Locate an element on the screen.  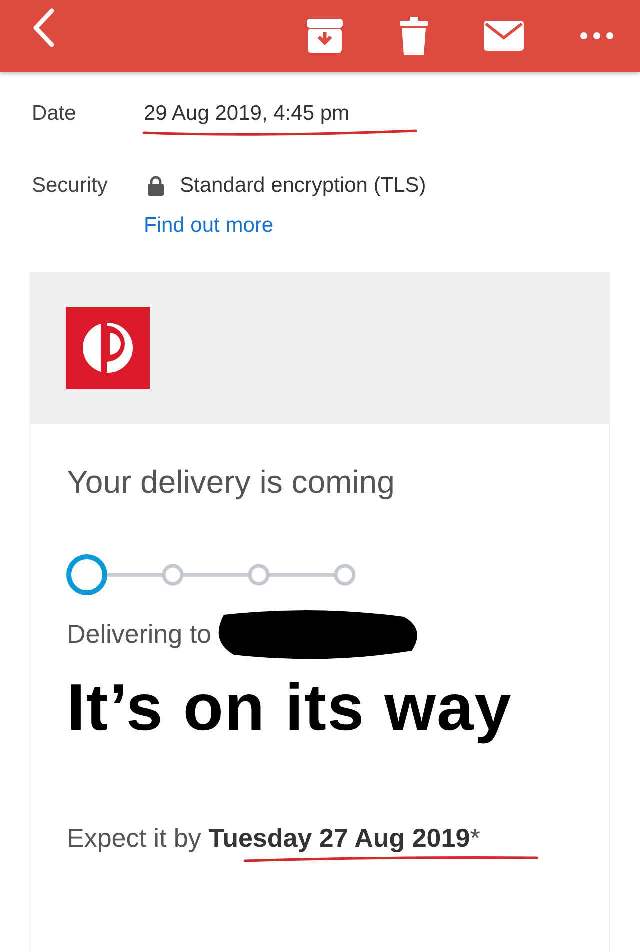
more-icon is located at coordinates (597, 36).